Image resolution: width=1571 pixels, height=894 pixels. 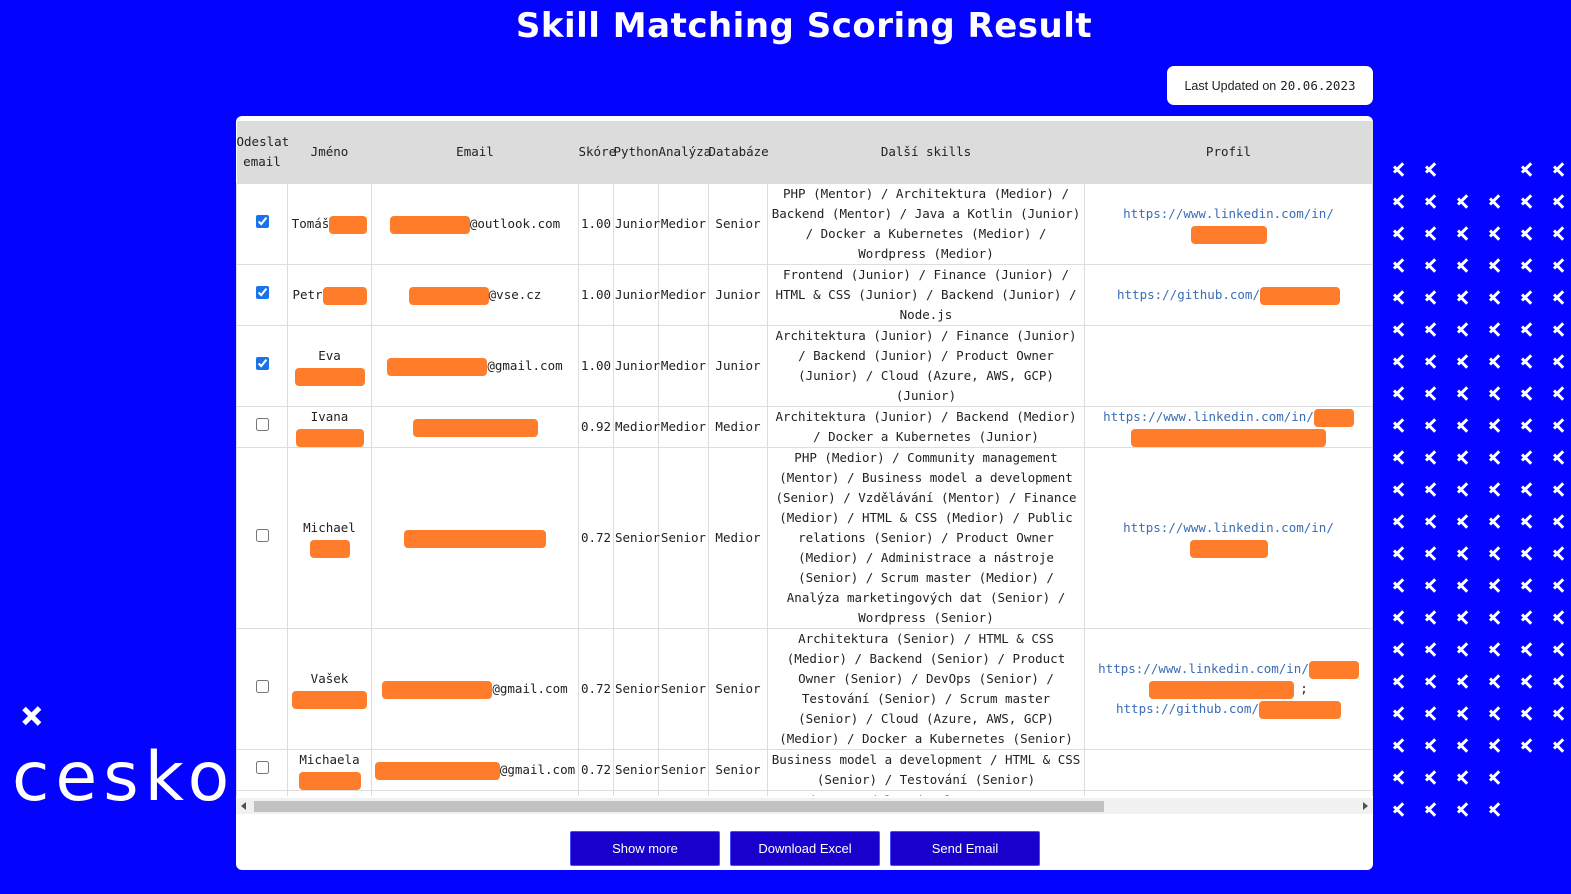 What do you see at coordinates (329, 427) in the screenshot?
I see `name-cell: Ivana` at bounding box center [329, 427].